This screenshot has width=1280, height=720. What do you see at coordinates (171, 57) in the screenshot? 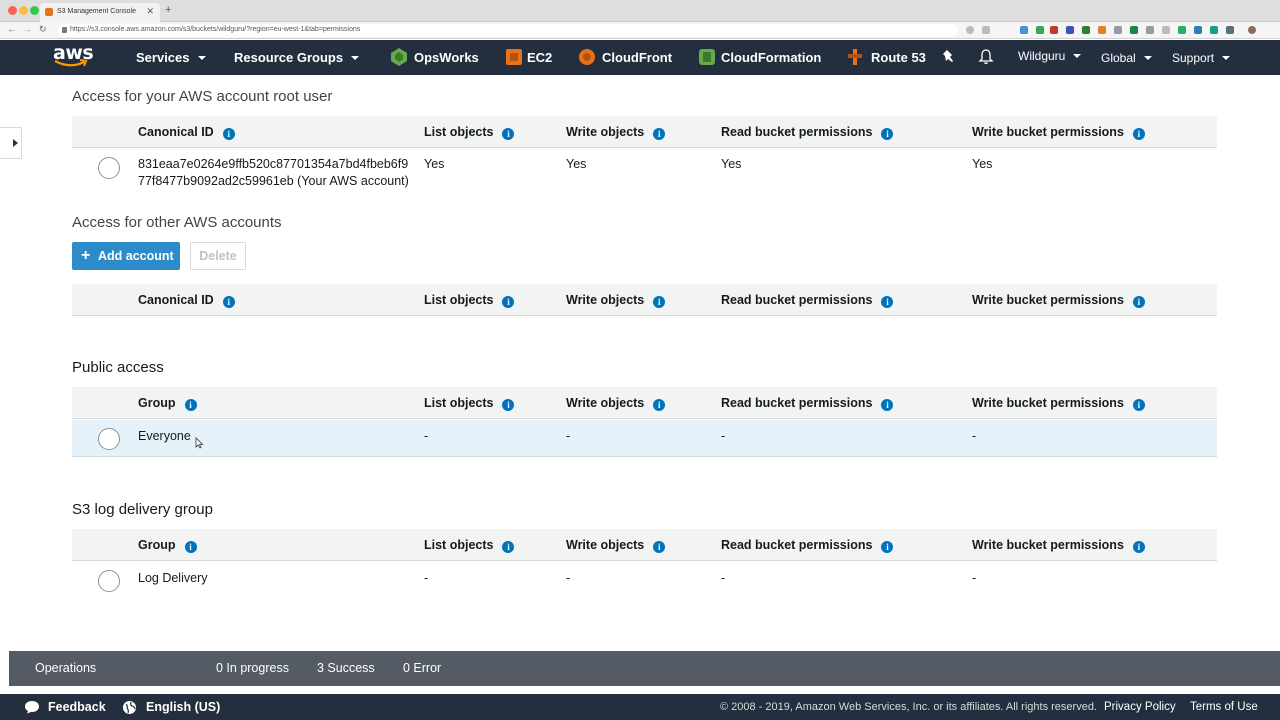
I see `services-menu: Services` at bounding box center [171, 57].